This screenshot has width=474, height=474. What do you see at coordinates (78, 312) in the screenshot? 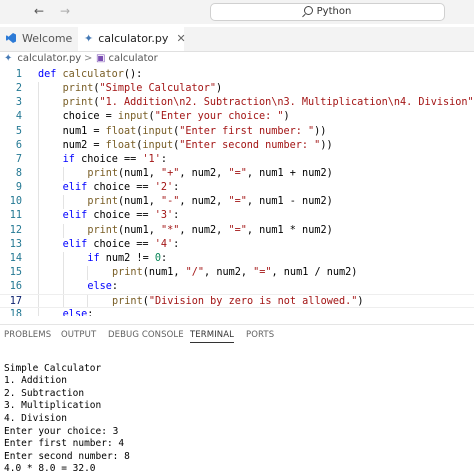
I see `code-text: else:` at bounding box center [78, 312].